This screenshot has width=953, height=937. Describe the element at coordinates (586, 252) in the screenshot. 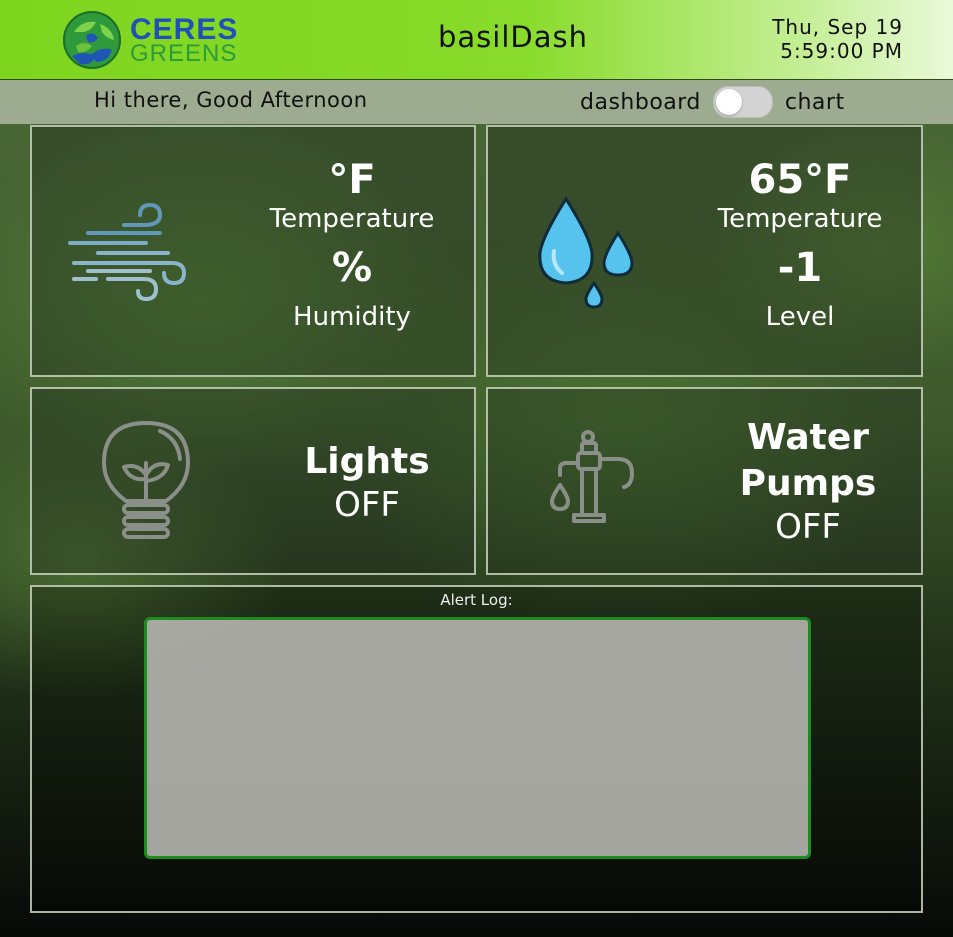

I see `water-drops-icon` at that location.